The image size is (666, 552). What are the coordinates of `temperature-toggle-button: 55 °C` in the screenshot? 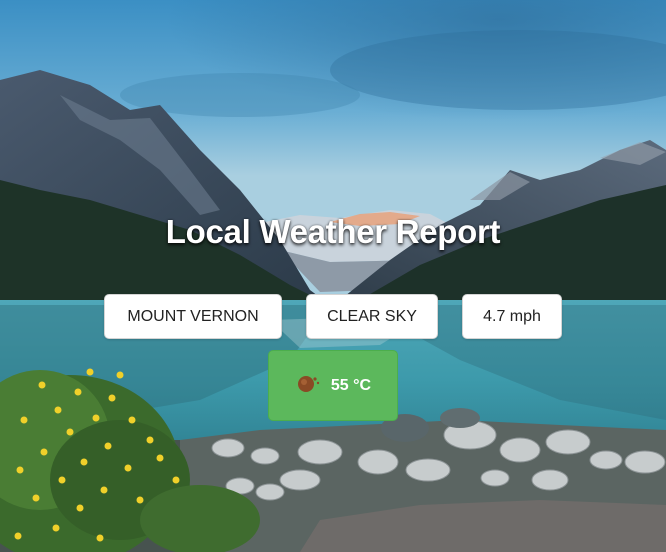 It's located at (333, 385).